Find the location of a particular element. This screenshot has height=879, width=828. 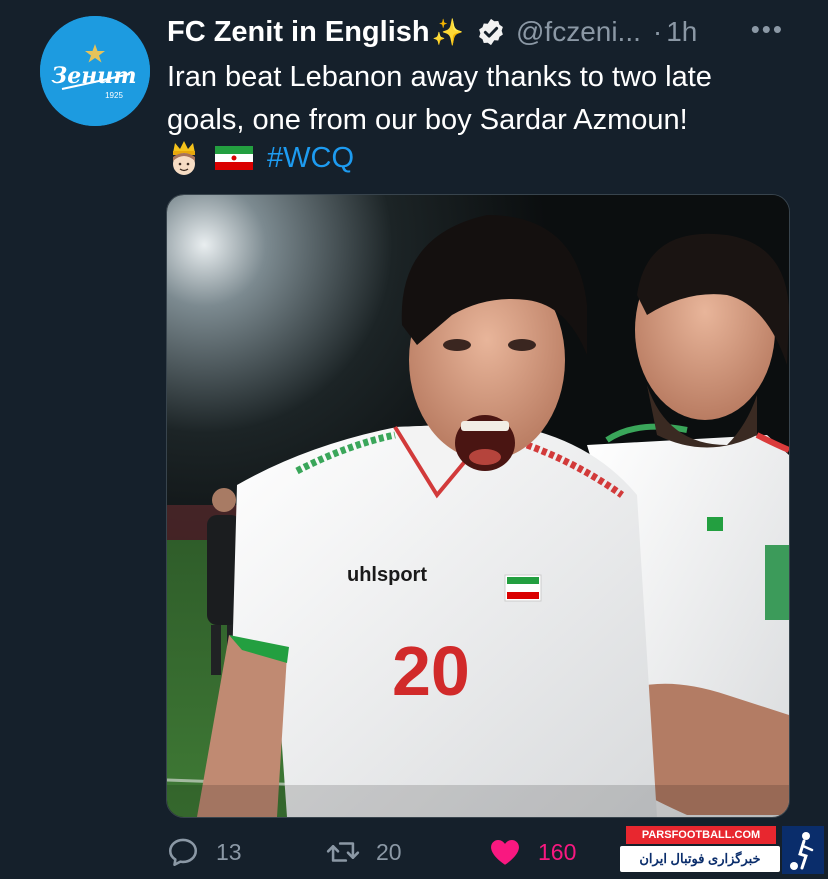

watermark-logo-icon is located at coordinates (803, 850).